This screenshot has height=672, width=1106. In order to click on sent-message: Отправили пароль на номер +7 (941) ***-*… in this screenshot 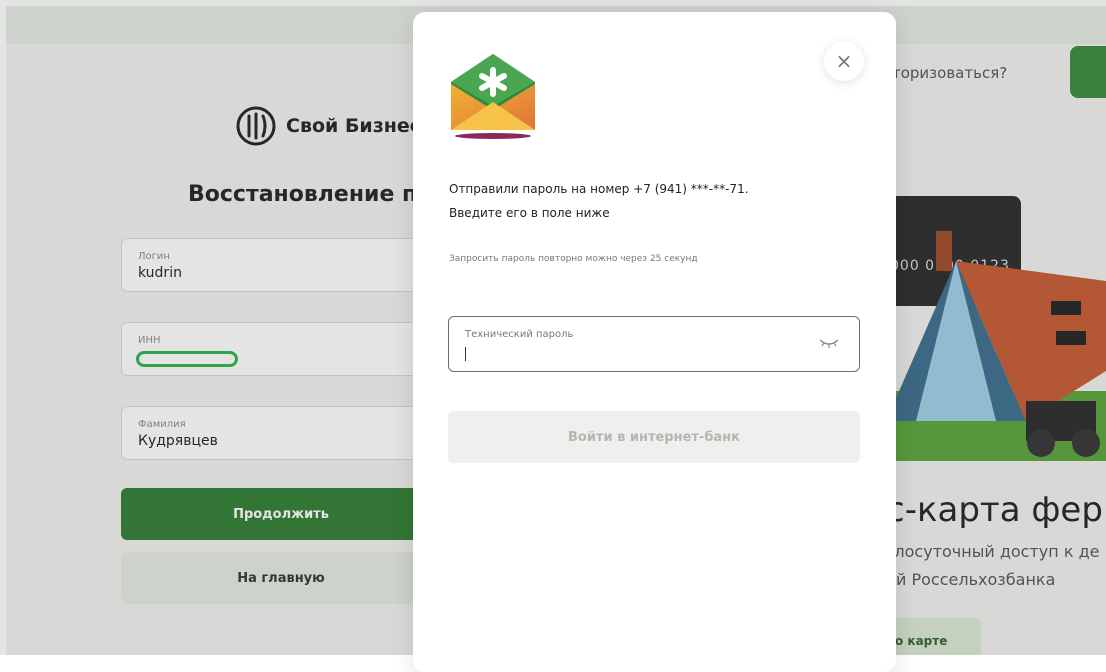, I will do `click(599, 189)`.